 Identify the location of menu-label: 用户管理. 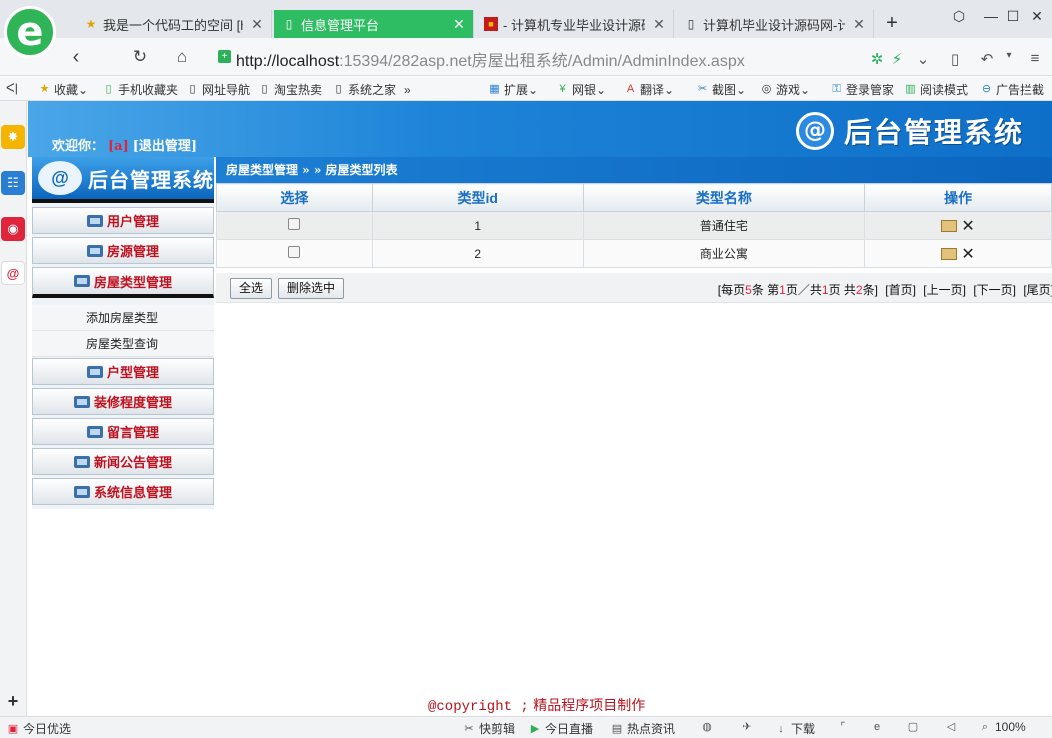
(132, 222).